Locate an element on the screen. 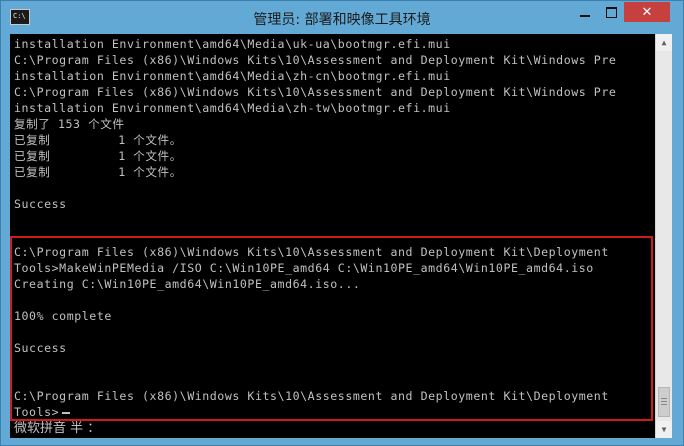 Image resolution: width=684 pixels, height=446 pixels. scroll-down-arrow-icon: ▼ is located at coordinates (664, 429).